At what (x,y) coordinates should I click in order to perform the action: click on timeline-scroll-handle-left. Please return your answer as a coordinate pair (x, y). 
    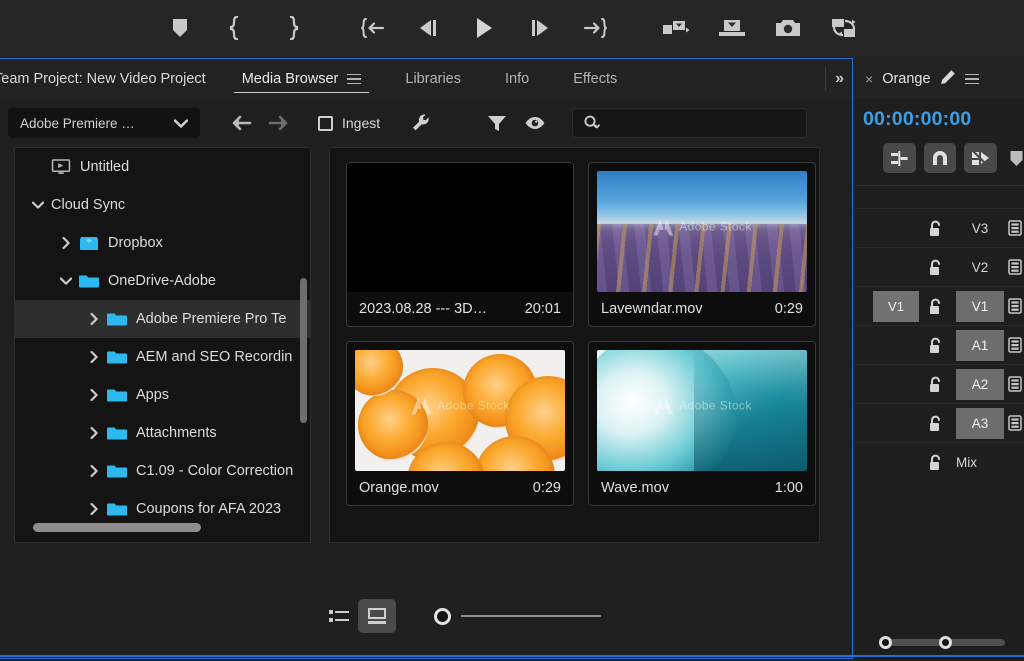
    Looking at the image, I should click on (885, 642).